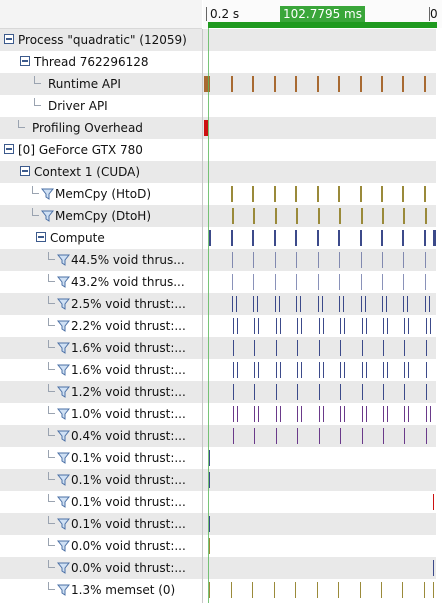  What do you see at coordinates (25, 171) in the screenshot?
I see `collapse-icon` at bounding box center [25, 171].